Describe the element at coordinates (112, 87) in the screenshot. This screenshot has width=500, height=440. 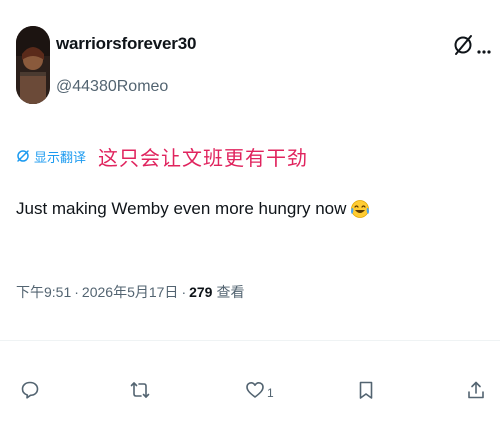
I see `handle: @44380Romeo` at that location.